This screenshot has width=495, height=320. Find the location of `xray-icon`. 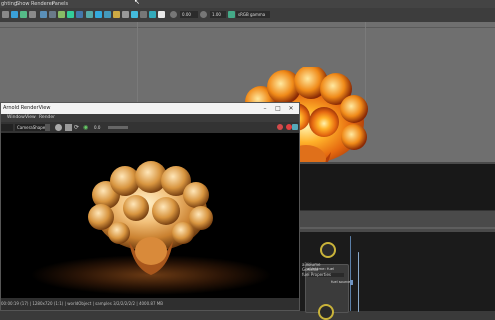

xray-icon is located at coordinates (134, 14).